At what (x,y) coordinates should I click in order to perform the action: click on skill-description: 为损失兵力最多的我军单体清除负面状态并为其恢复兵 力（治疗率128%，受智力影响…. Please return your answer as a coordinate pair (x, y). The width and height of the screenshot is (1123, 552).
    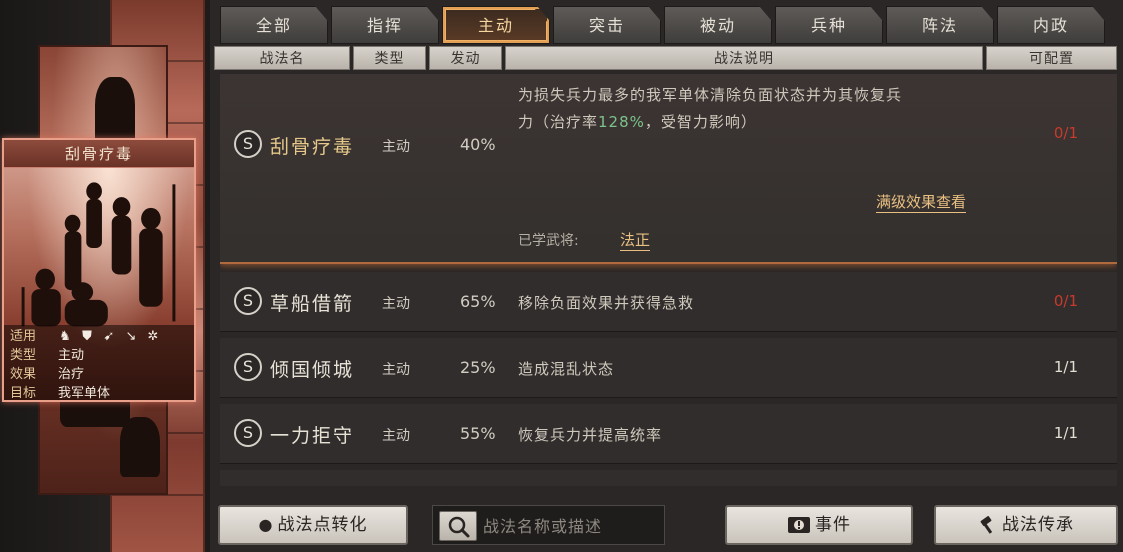
    Looking at the image, I should click on (758, 109).